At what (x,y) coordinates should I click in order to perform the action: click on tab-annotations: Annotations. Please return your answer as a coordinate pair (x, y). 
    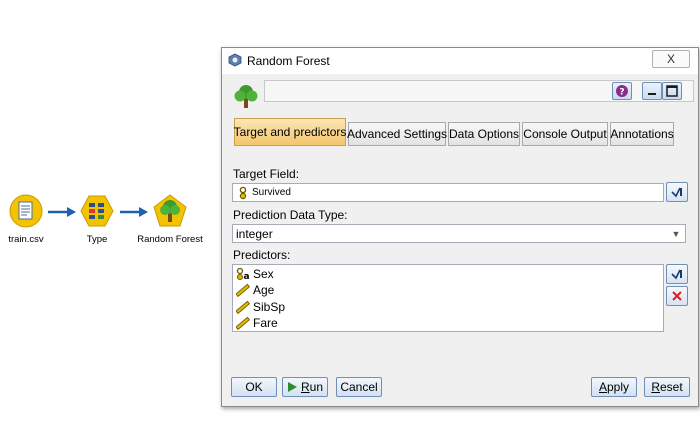
    Looking at the image, I should click on (642, 134).